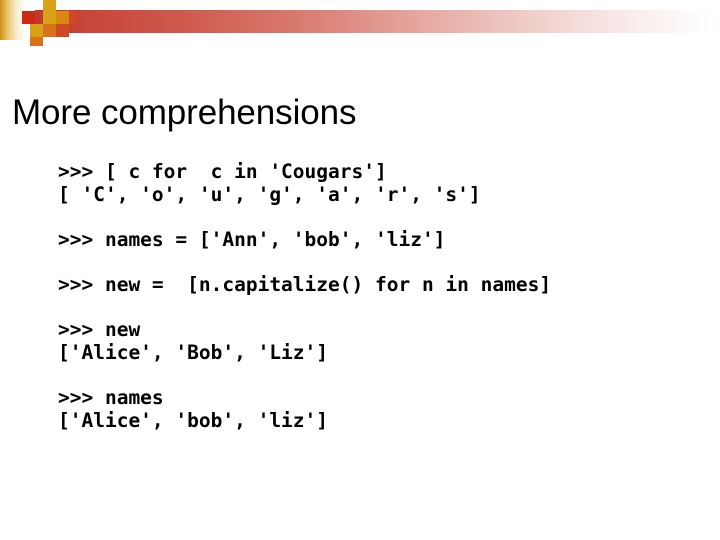 This screenshot has height=540, width=720. I want to click on code-line: ['Alice', 'Bob', 'Liz'], so click(193, 352).